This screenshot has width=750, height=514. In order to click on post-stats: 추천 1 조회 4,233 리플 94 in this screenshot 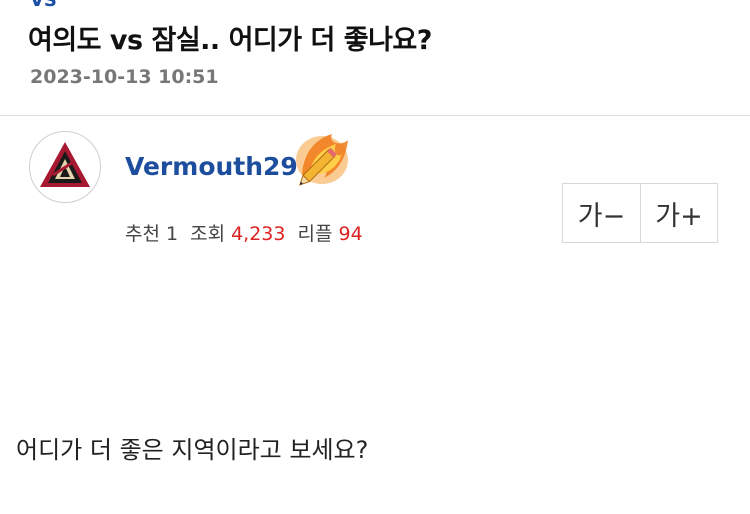, I will do `click(247, 232)`.